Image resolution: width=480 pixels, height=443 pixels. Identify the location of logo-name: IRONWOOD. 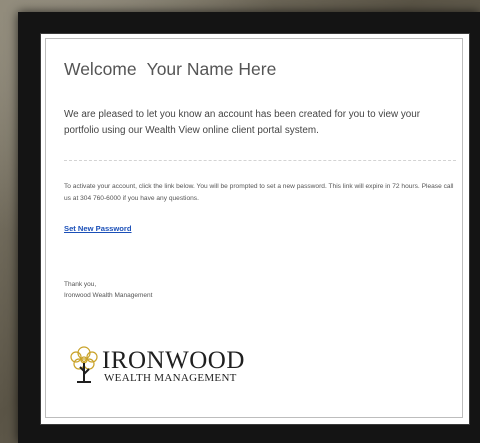
(173, 360).